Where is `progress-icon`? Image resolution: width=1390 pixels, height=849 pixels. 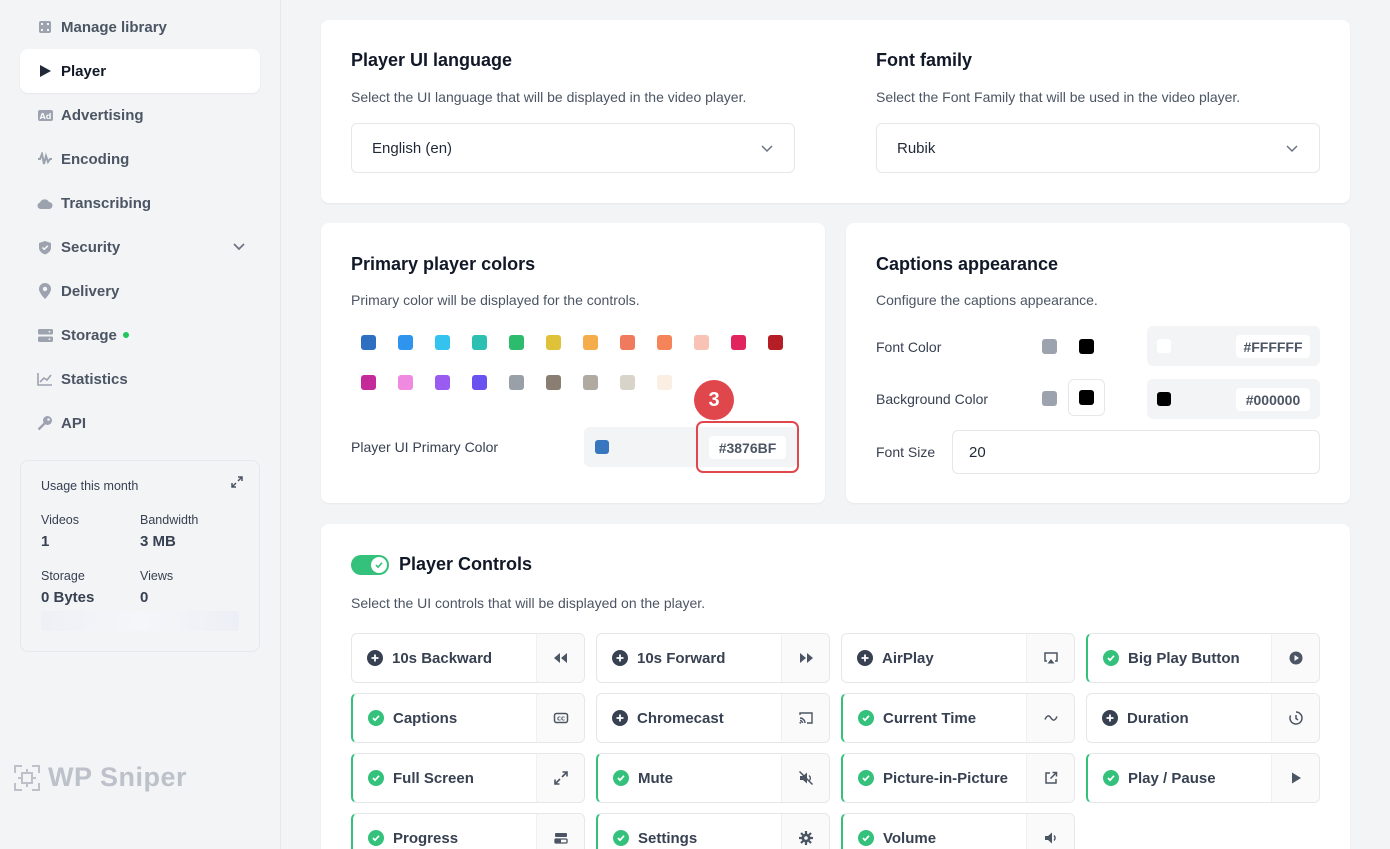
progress-icon is located at coordinates (560, 831).